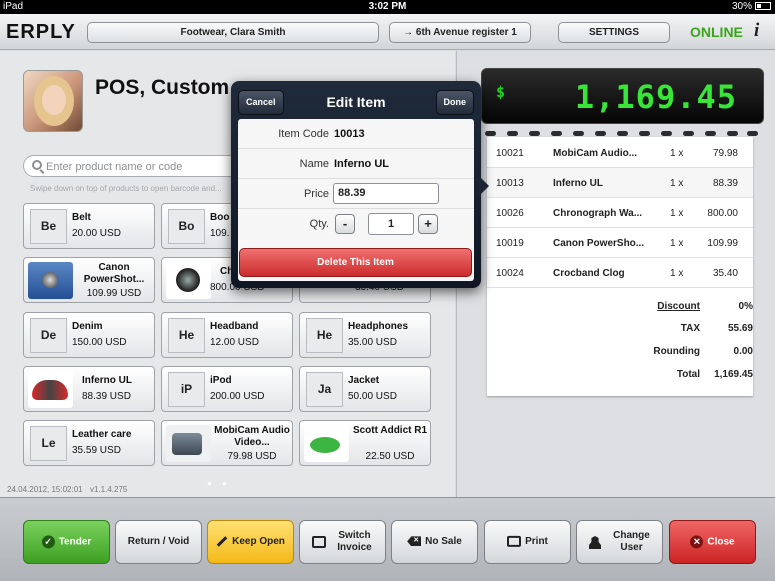 This screenshot has height=581, width=775. Describe the element at coordinates (743, 351) in the screenshot. I see `rounding-value: 0.00` at that location.